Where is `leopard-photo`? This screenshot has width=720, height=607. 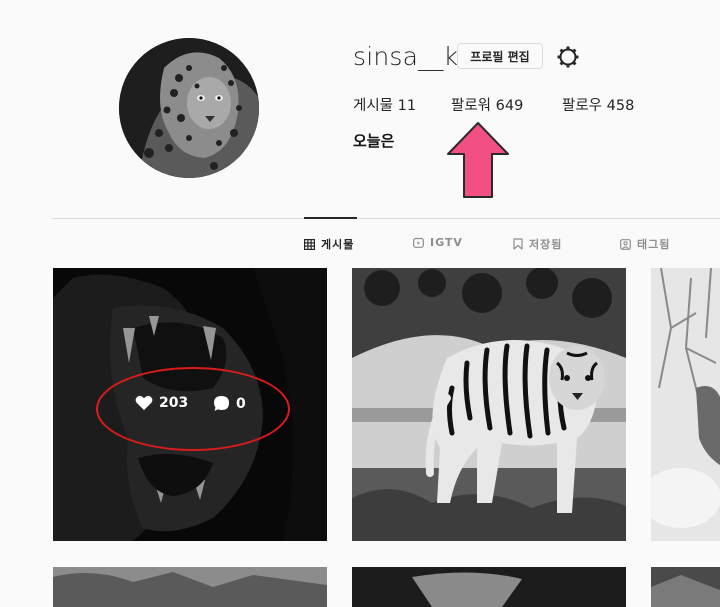 leopard-photo is located at coordinates (189, 108).